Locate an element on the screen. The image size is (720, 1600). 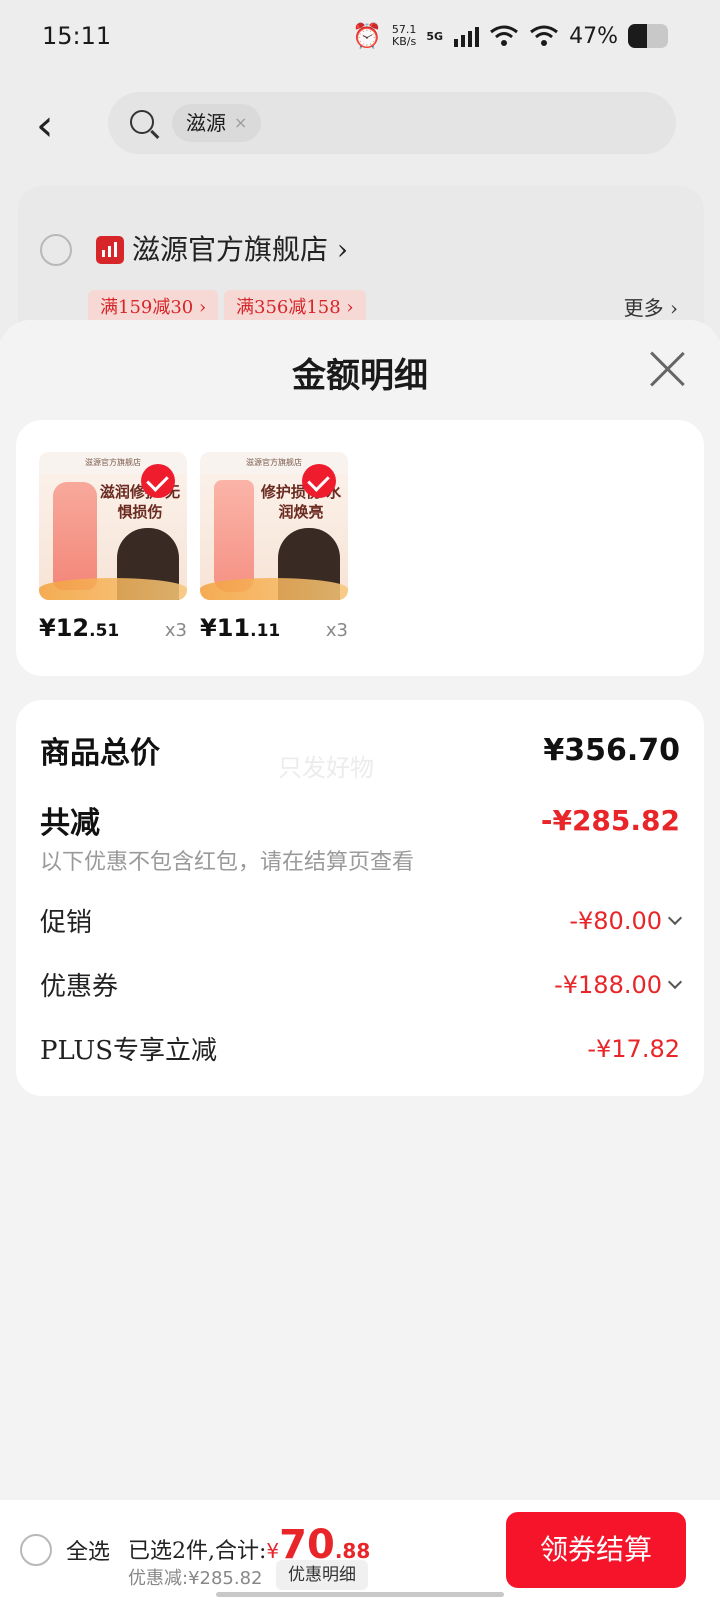
status-icons: ⏰ 57.1 KB/s 5G 47% is located at coordinates (510, 36).